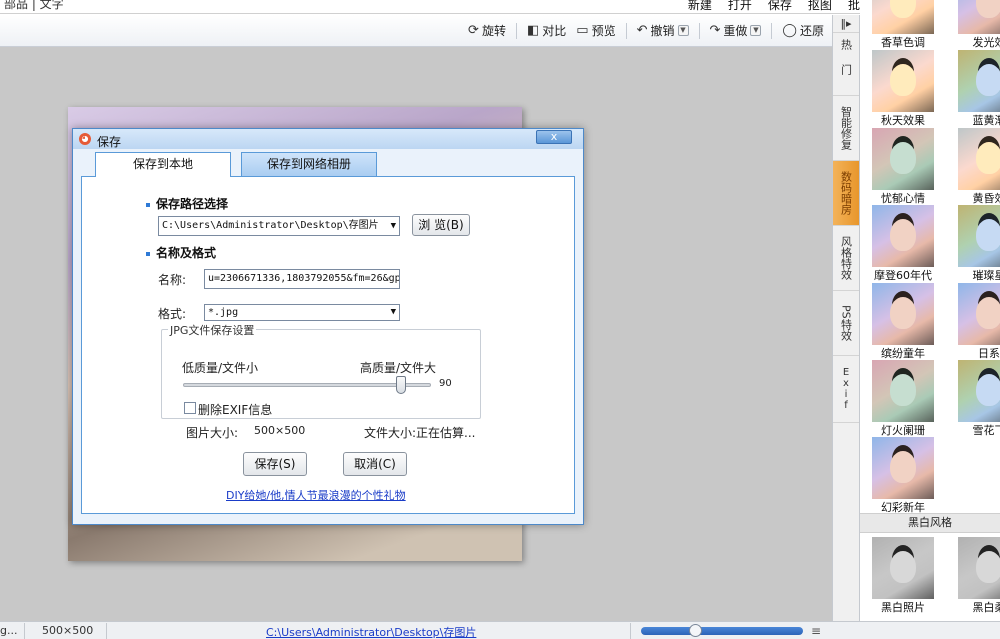 The image size is (1000, 639). Describe the element at coordinates (978, 321) in the screenshot. I see `effect-japanese: 日系` at that location.